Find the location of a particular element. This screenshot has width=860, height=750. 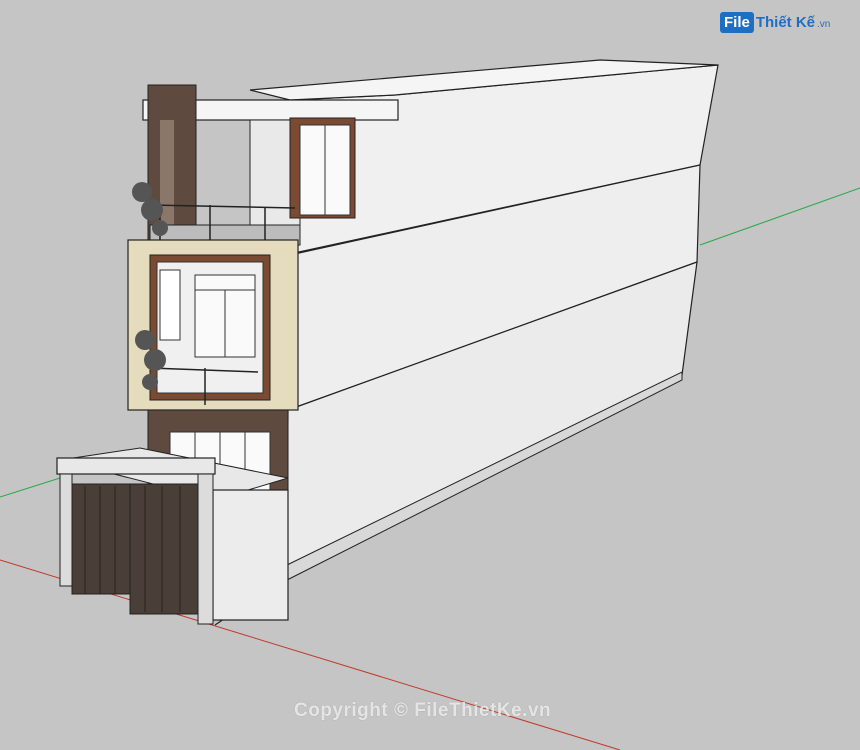

gate-cap is located at coordinates (136, 466).